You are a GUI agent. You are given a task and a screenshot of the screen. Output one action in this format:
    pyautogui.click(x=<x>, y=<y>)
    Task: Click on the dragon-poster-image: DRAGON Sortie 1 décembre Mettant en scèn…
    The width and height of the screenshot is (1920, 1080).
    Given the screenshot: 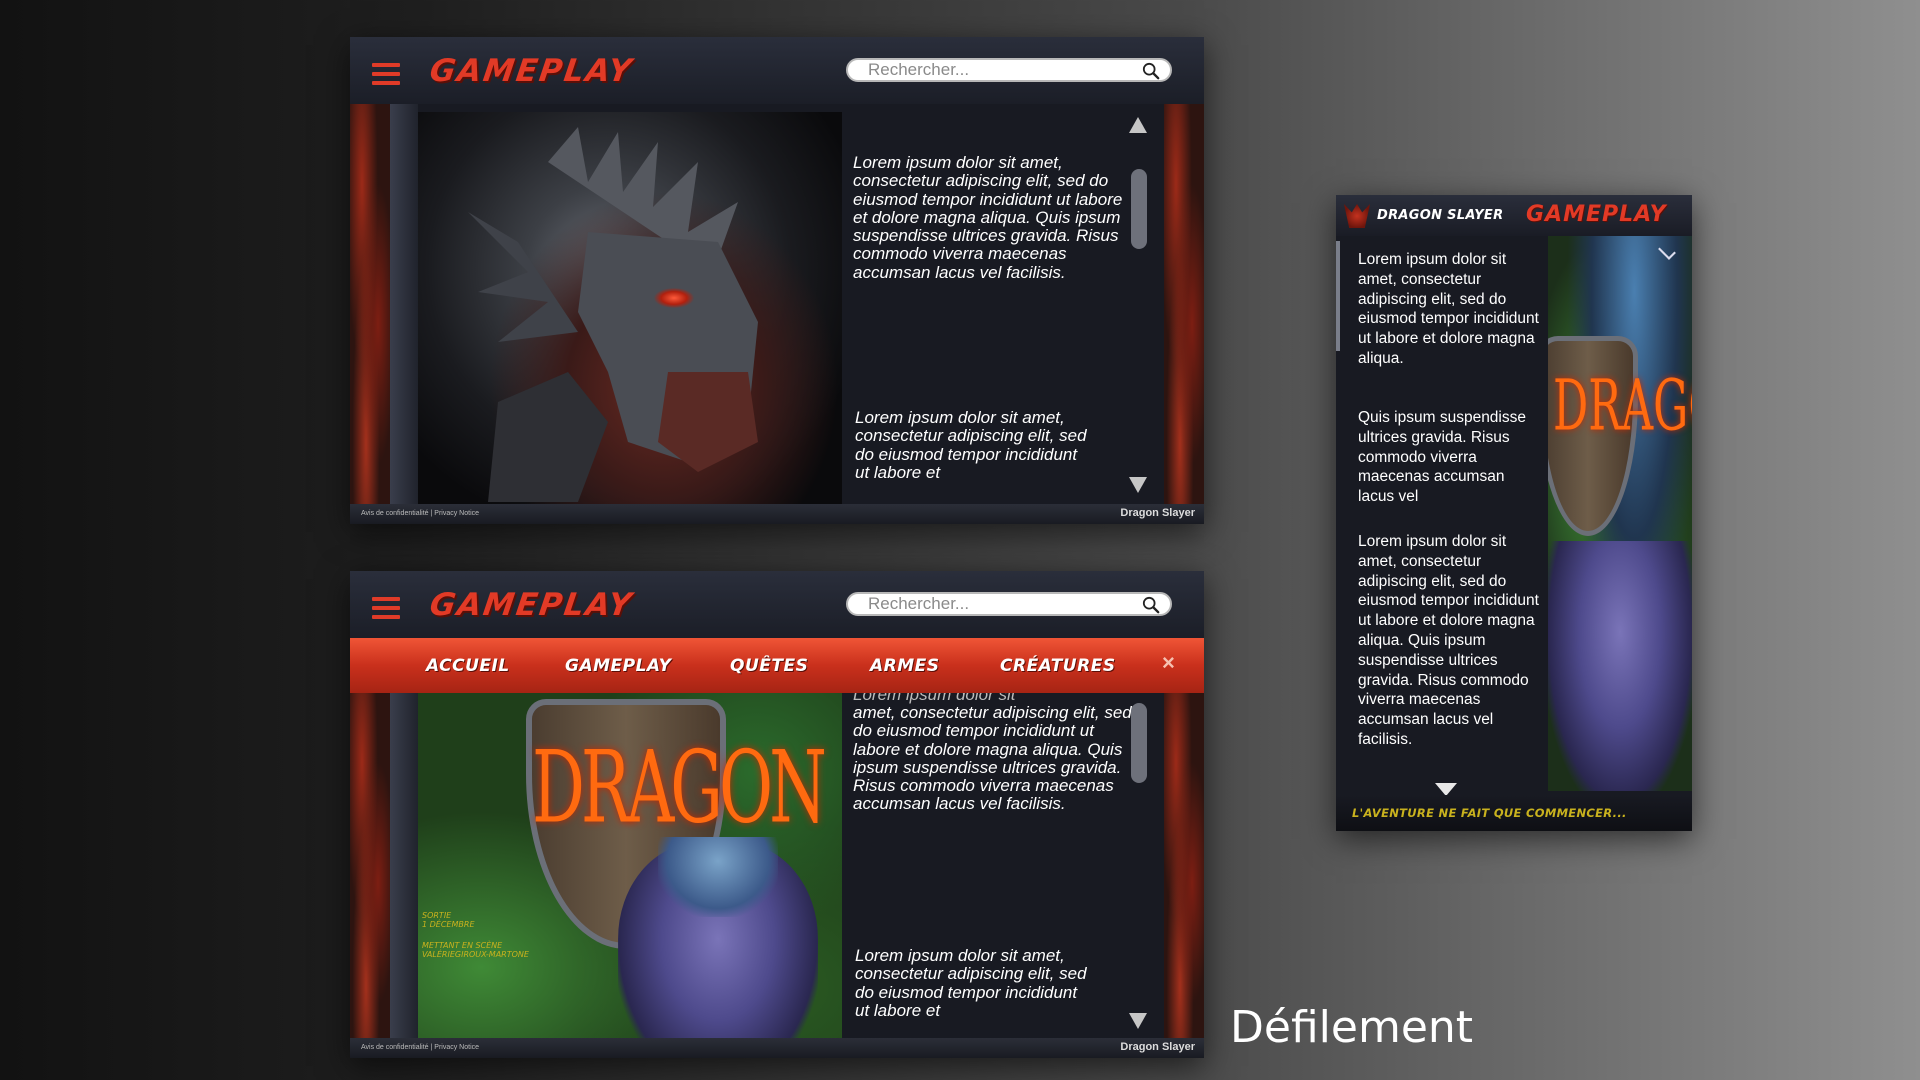 What is the action you would take?
    pyautogui.click(x=630, y=865)
    